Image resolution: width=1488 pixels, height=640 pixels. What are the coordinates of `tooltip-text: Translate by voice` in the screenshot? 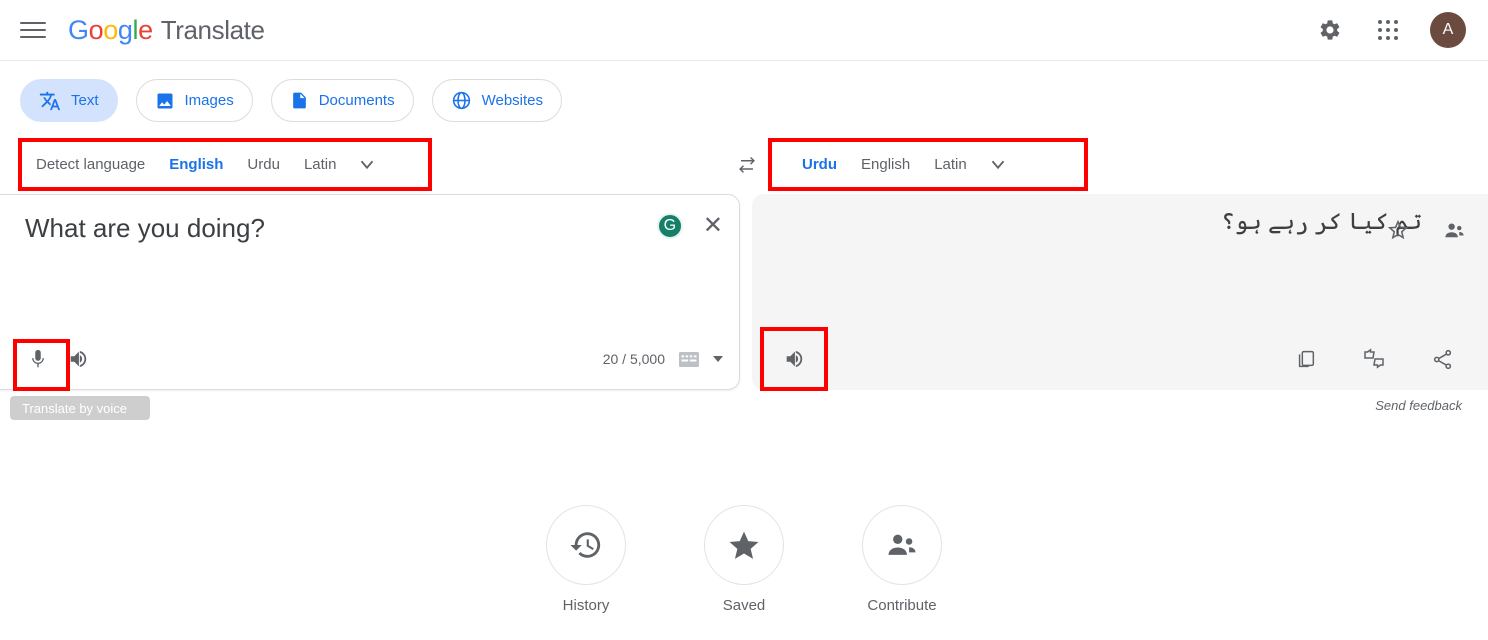 It's located at (75, 408).